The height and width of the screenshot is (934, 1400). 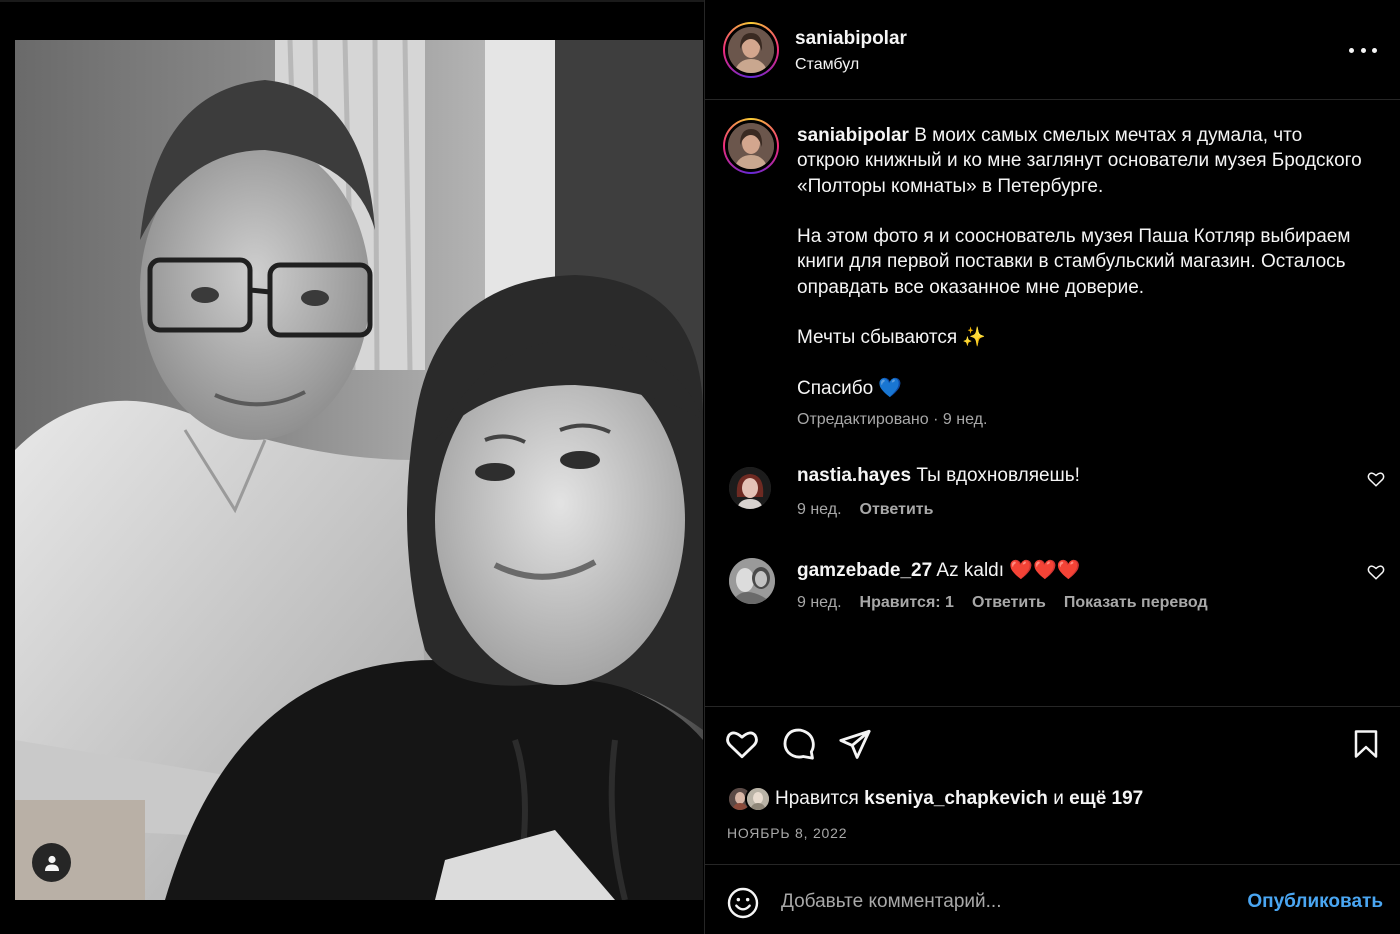 I want to click on author-avatar-image, so click(x=751, y=50).